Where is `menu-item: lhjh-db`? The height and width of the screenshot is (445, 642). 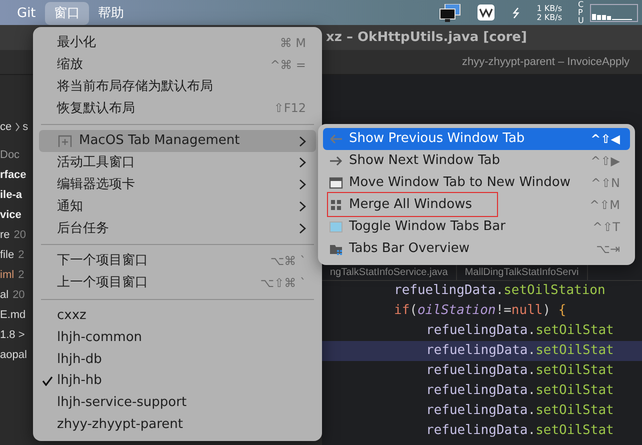 menu-item: lhjh-db is located at coordinates (177, 359).